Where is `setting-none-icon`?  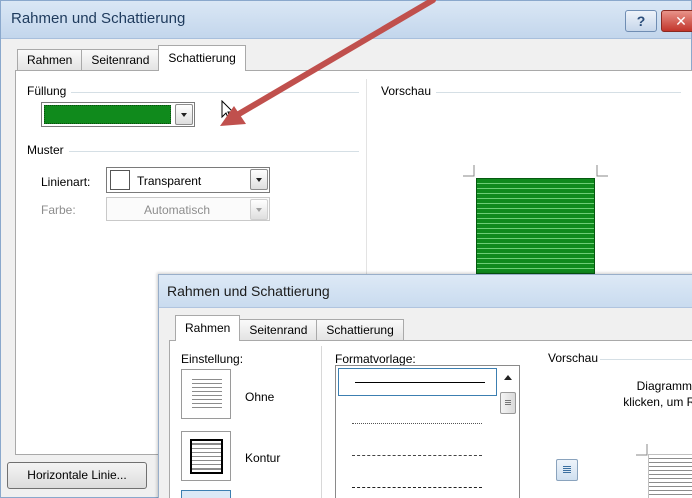 setting-none-icon is located at coordinates (206, 394).